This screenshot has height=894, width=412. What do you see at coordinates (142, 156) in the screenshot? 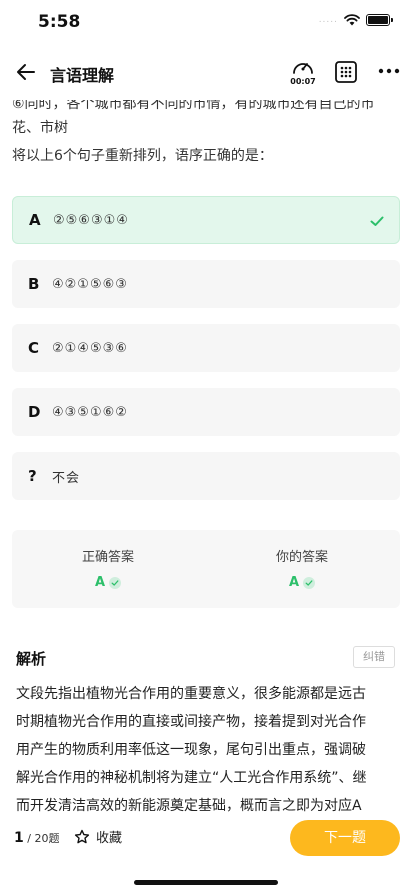
I see `question-prompt: 将以上6个句子重新排列，语序正确的是：` at bounding box center [142, 156].